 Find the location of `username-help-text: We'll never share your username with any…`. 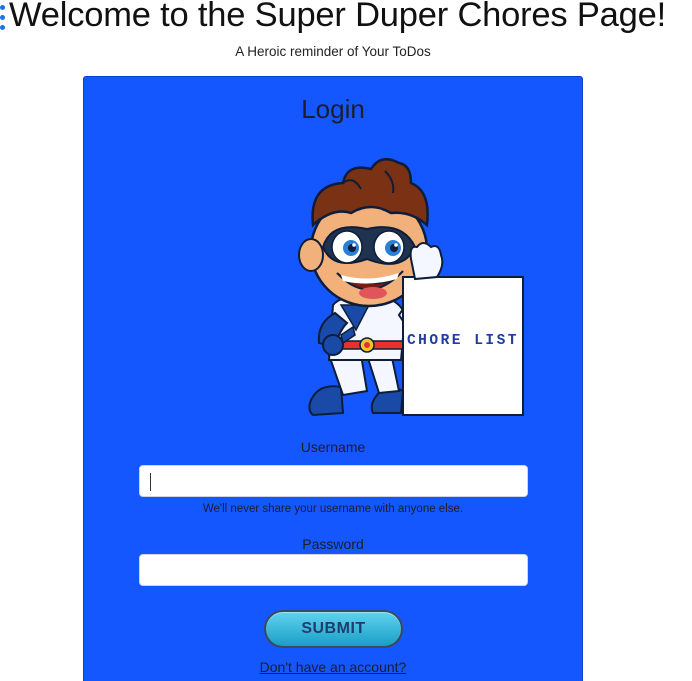

username-help-text: We'll never share your username with any… is located at coordinates (333, 509).